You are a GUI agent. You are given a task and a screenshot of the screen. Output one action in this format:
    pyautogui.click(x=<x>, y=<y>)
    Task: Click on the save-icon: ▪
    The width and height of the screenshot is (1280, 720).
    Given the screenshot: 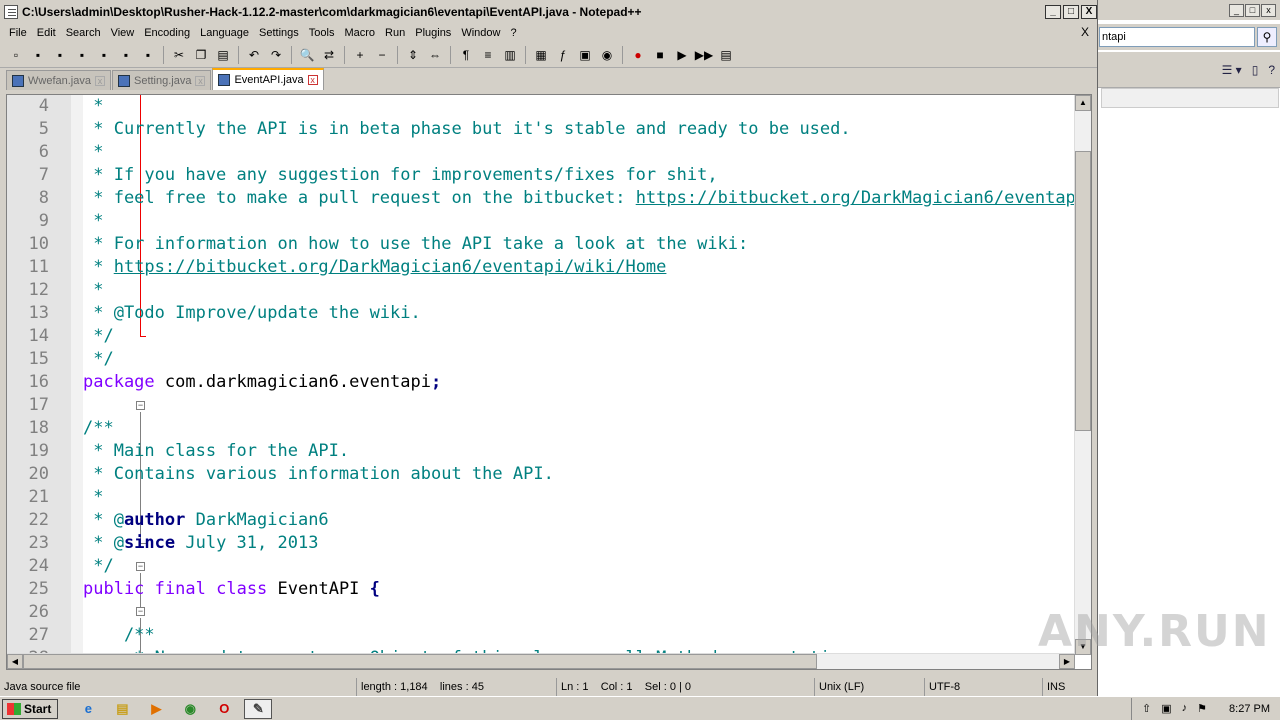 What is the action you would take?
    pyautogui.click(x=60, y=55)
    